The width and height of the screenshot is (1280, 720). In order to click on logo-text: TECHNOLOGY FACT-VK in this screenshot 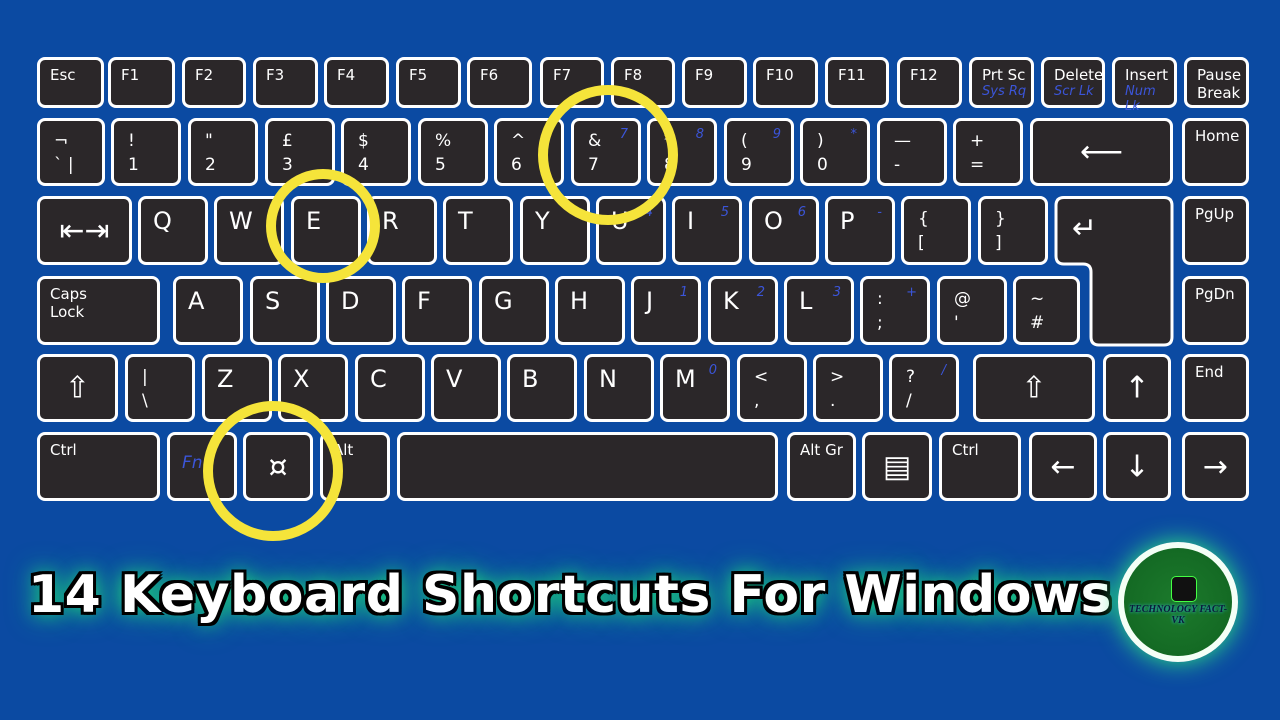, I will do `click(1178, 615)`.